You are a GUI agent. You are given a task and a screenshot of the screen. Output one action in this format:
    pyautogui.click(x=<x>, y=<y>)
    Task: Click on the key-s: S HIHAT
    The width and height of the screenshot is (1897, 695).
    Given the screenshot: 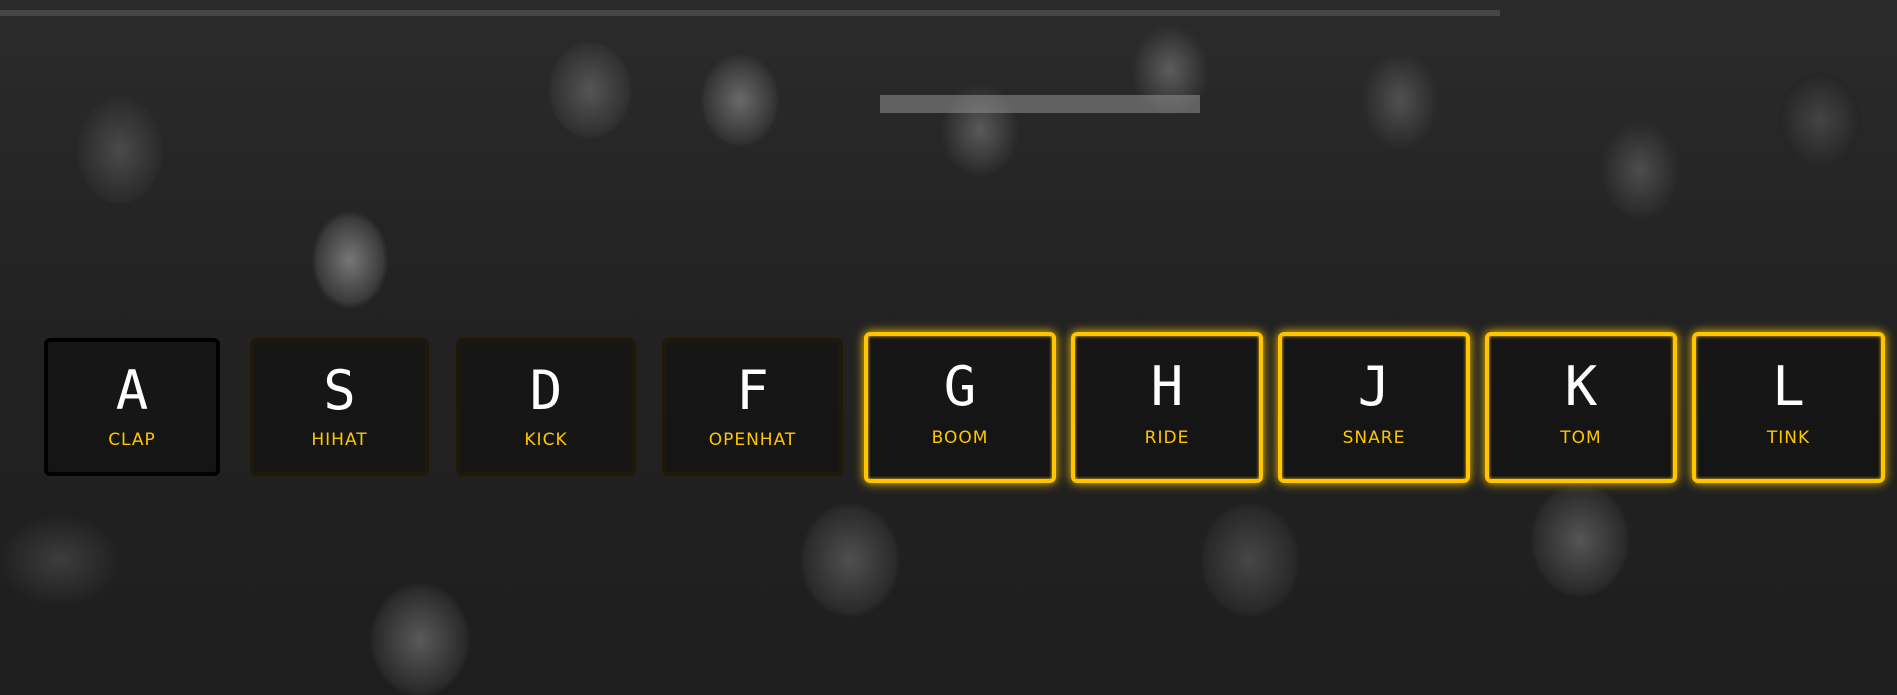 What is the action you would take?
    pyautogui.click(x=339, y=407)
    